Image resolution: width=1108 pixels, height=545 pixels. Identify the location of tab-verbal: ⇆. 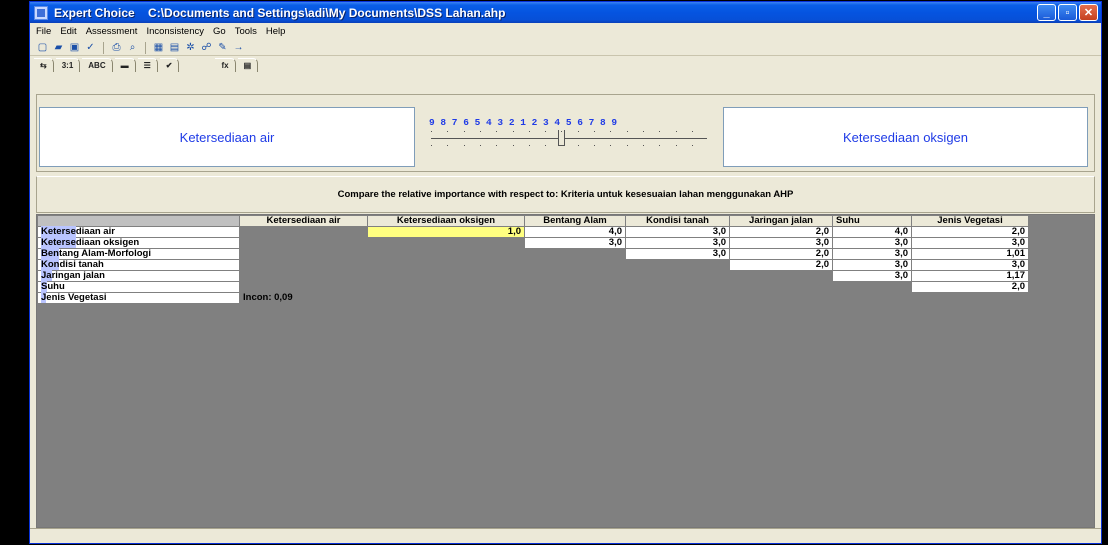
(44, 65).